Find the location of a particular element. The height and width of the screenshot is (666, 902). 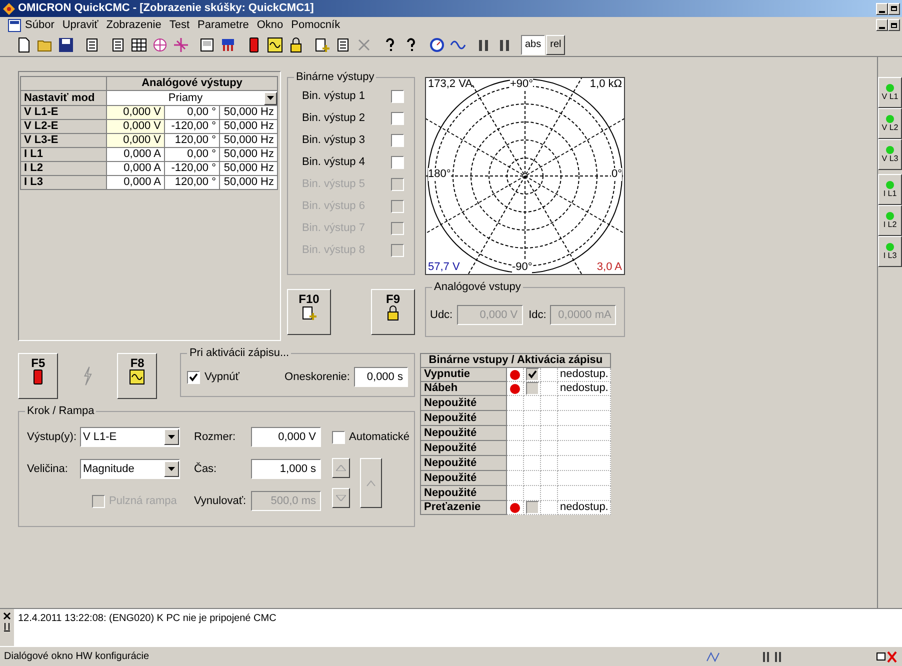

up-triangle-icon is located at coordinates (341, 468).